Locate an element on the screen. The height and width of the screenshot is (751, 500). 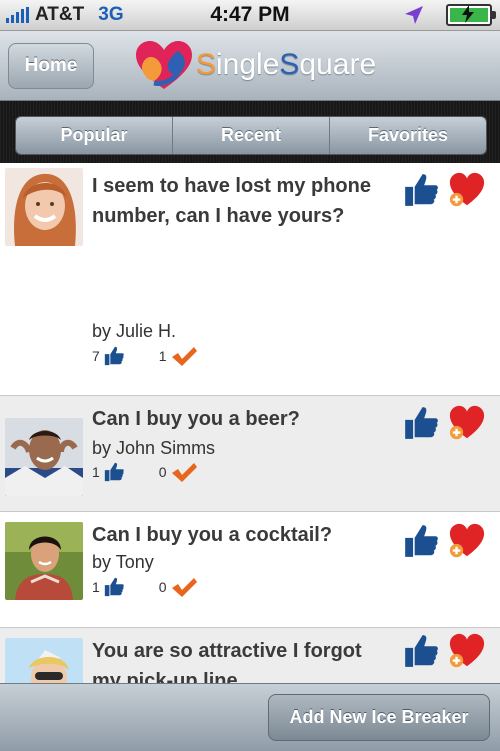
item-byline: by Julie H. is located at coordinates (134, 331).